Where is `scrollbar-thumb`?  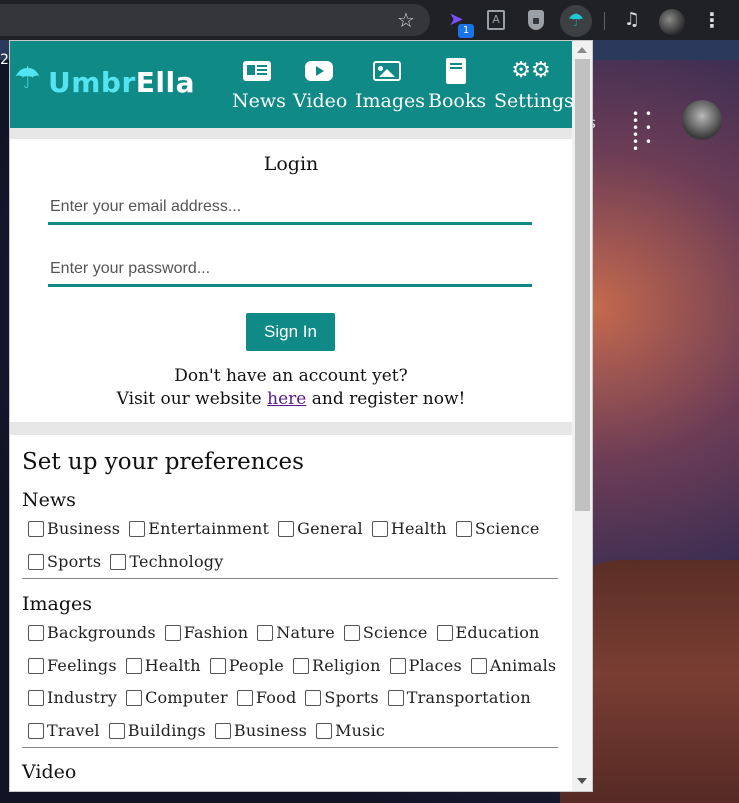 scrollbar-thumb is located at coordinates (582, 285).